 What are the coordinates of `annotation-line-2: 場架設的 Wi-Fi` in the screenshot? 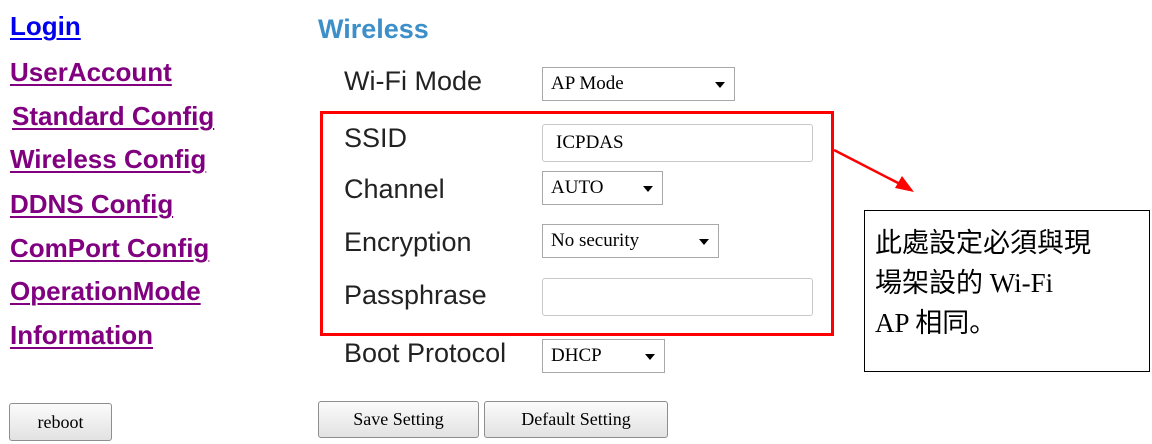 It's located at (964, 283).